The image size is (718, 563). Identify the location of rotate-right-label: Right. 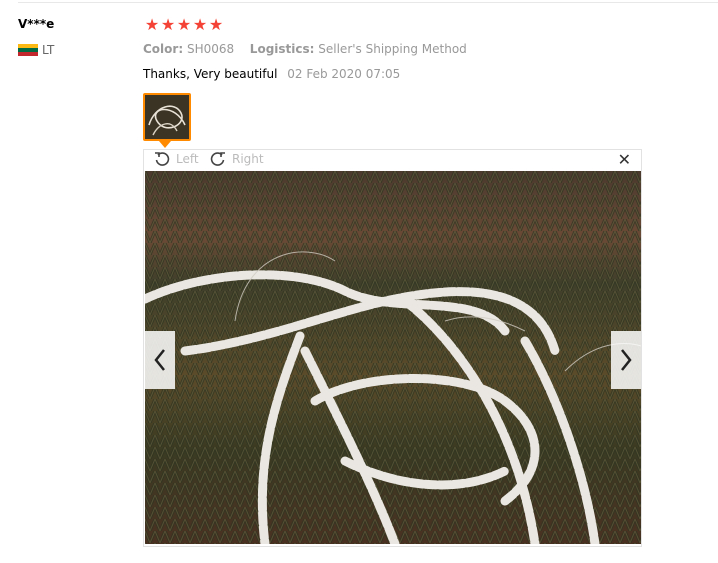
(248, 159).